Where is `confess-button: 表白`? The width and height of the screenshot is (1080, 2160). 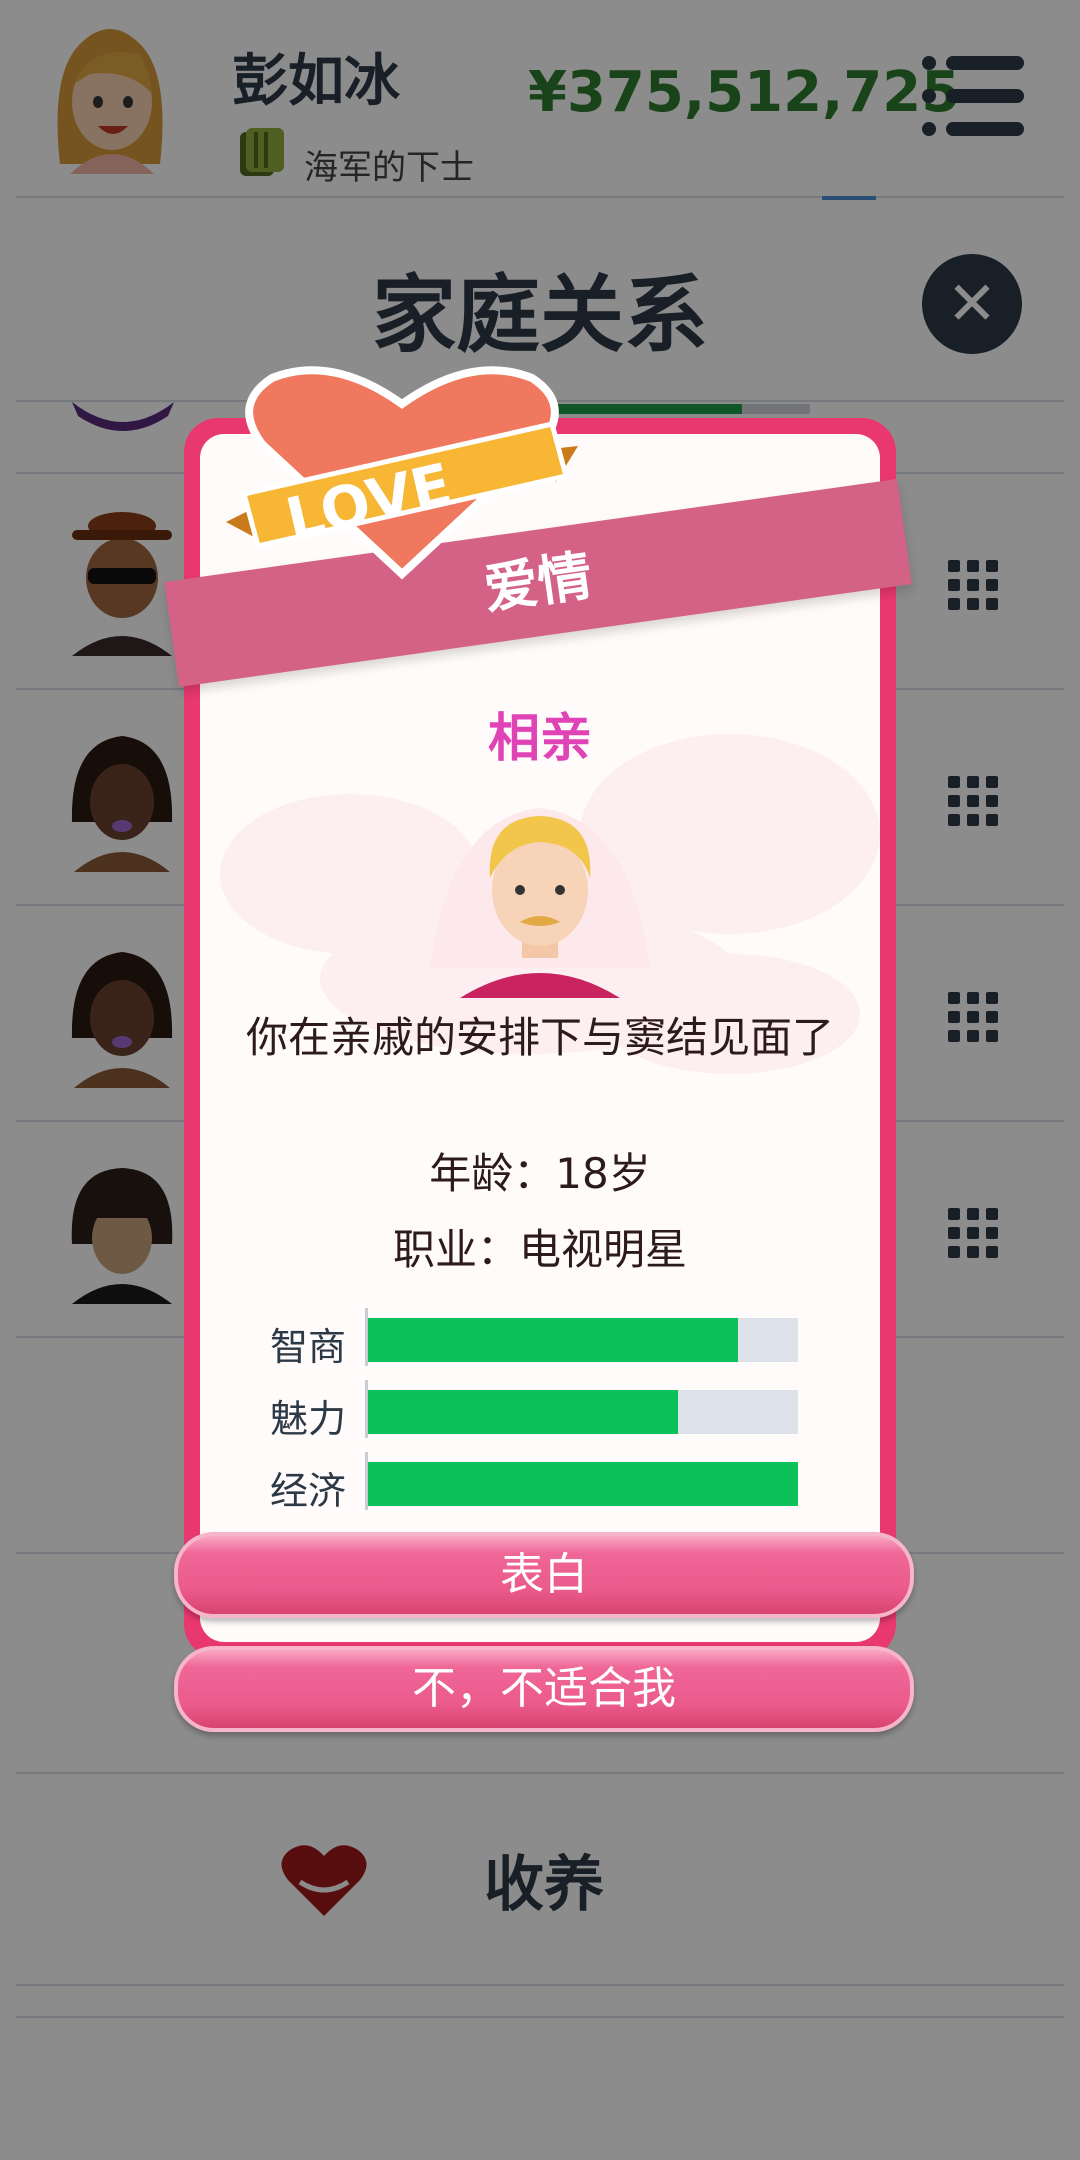 confess-button: 表白 is located at coordinates (544, 1575).